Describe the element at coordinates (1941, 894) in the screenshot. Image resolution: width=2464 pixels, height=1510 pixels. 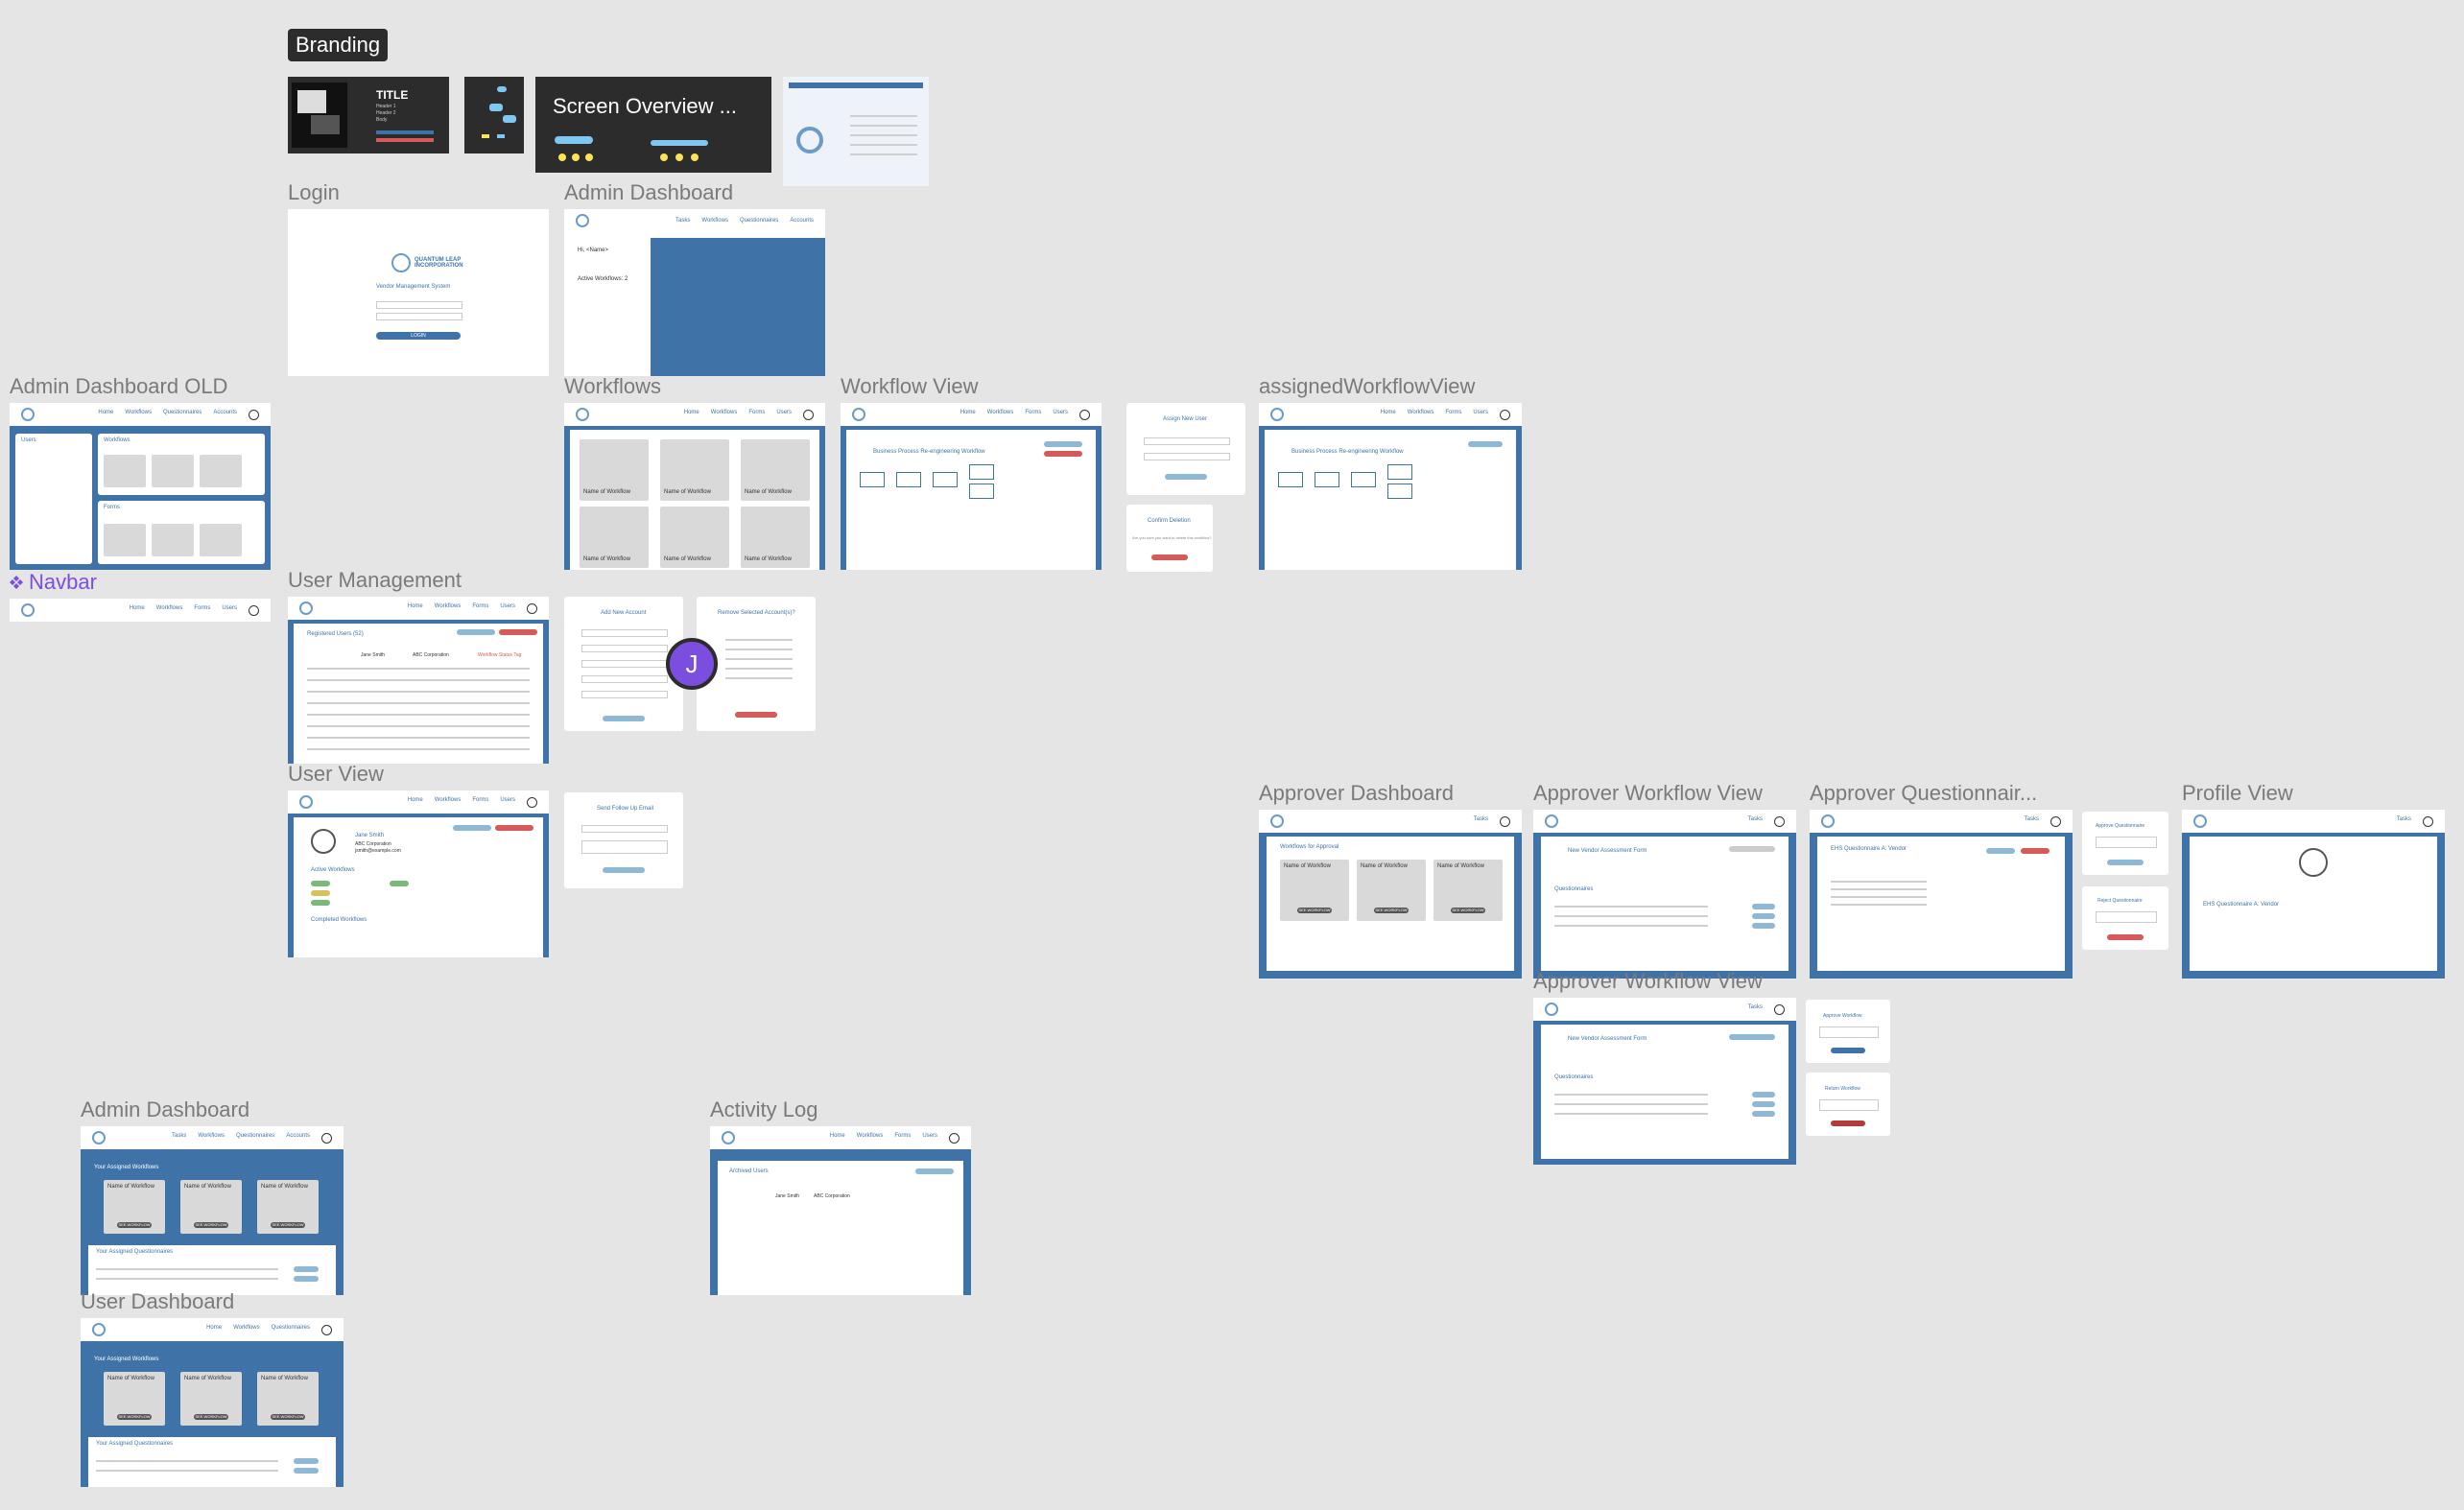
I see `frame-approver-questionnaire: Tasks EHS Questionnaire A: Vendor` at that location.